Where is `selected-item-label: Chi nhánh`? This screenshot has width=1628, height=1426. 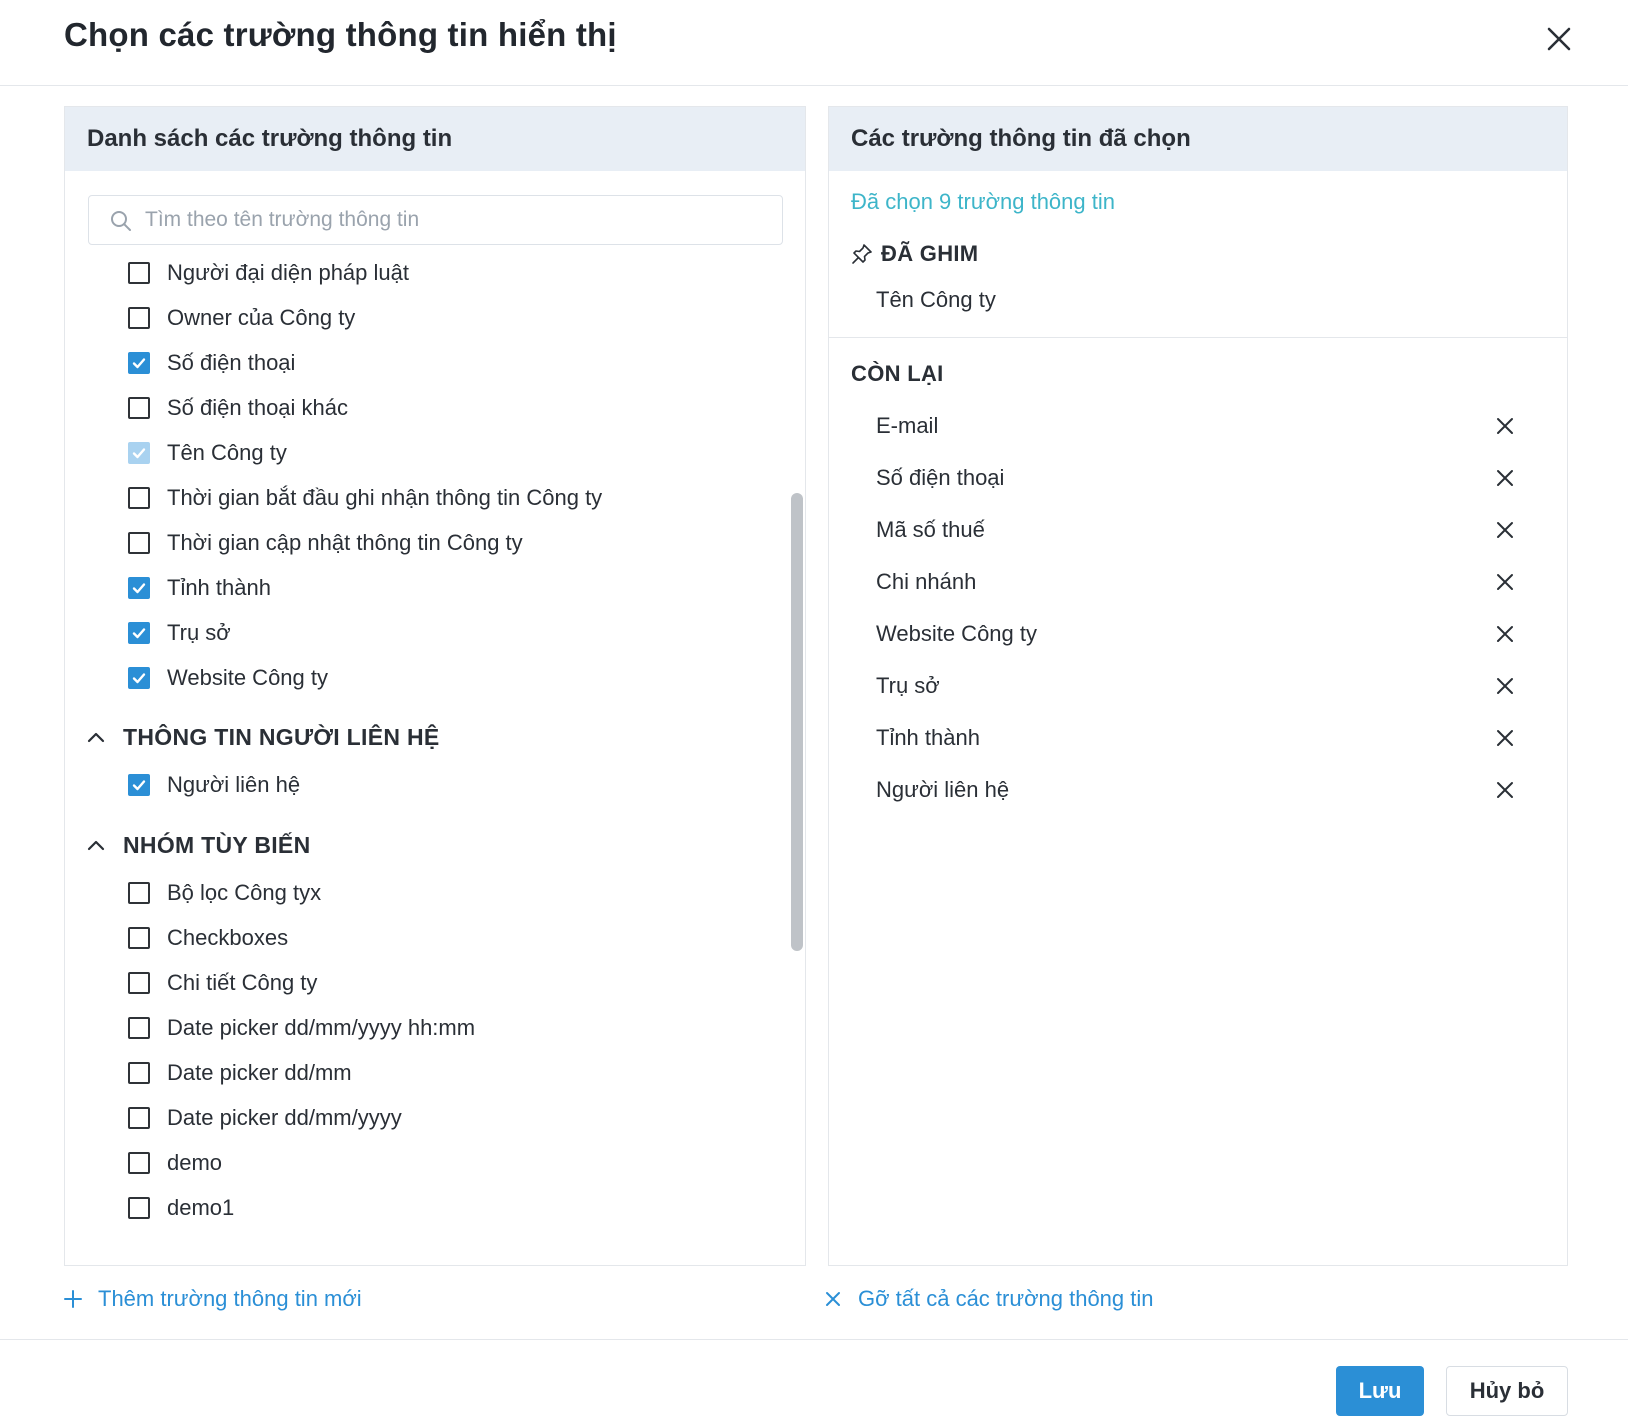 selected-item-label: Chi nhánh is located at coordinates (926, 581).